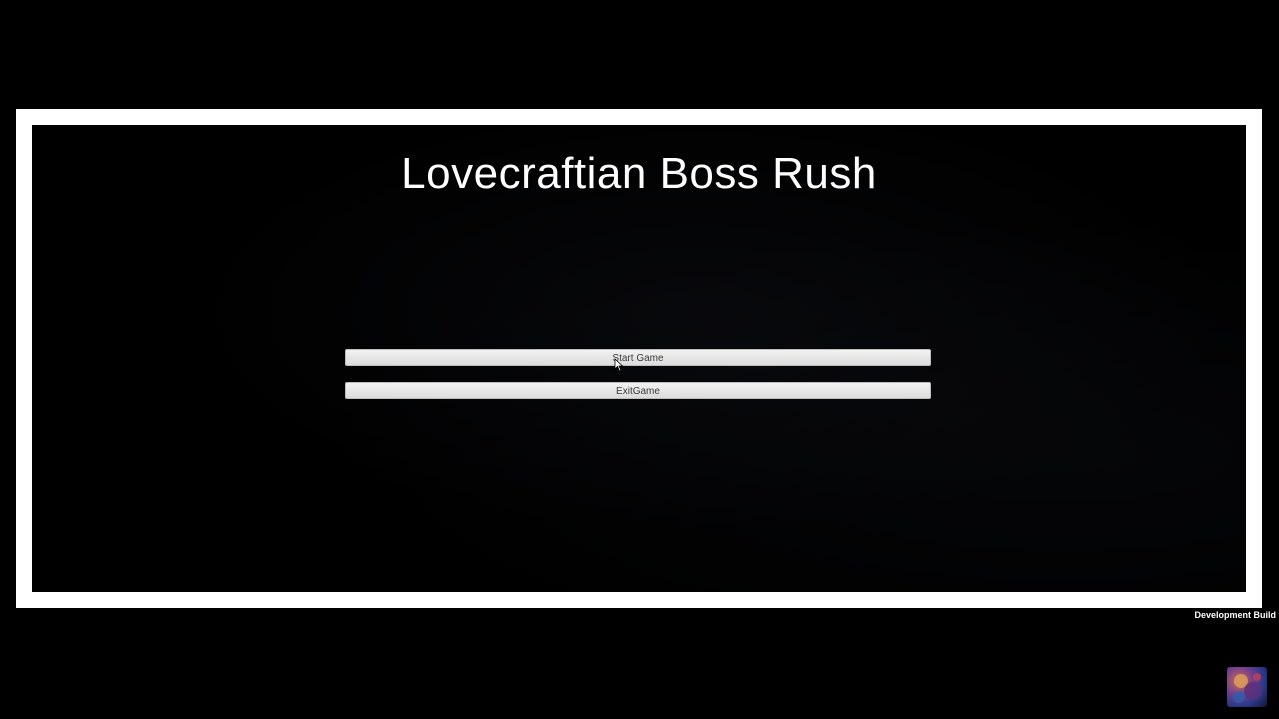 The height and width of the screenshot is (719, 1279). I want to click on start-game-button: Start Game, so click(638, 357).